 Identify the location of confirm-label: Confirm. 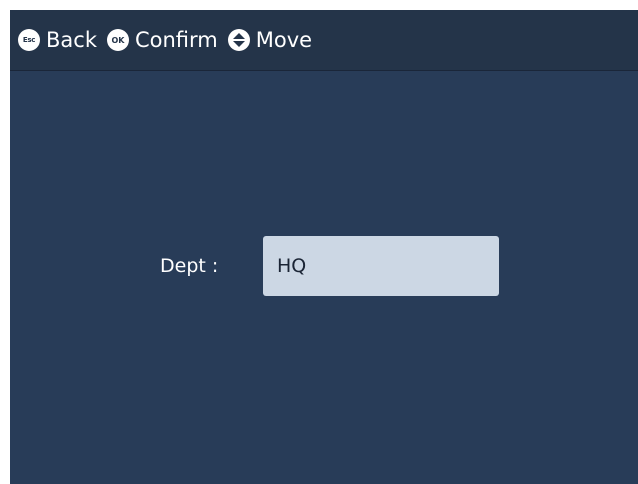
(176, 39).